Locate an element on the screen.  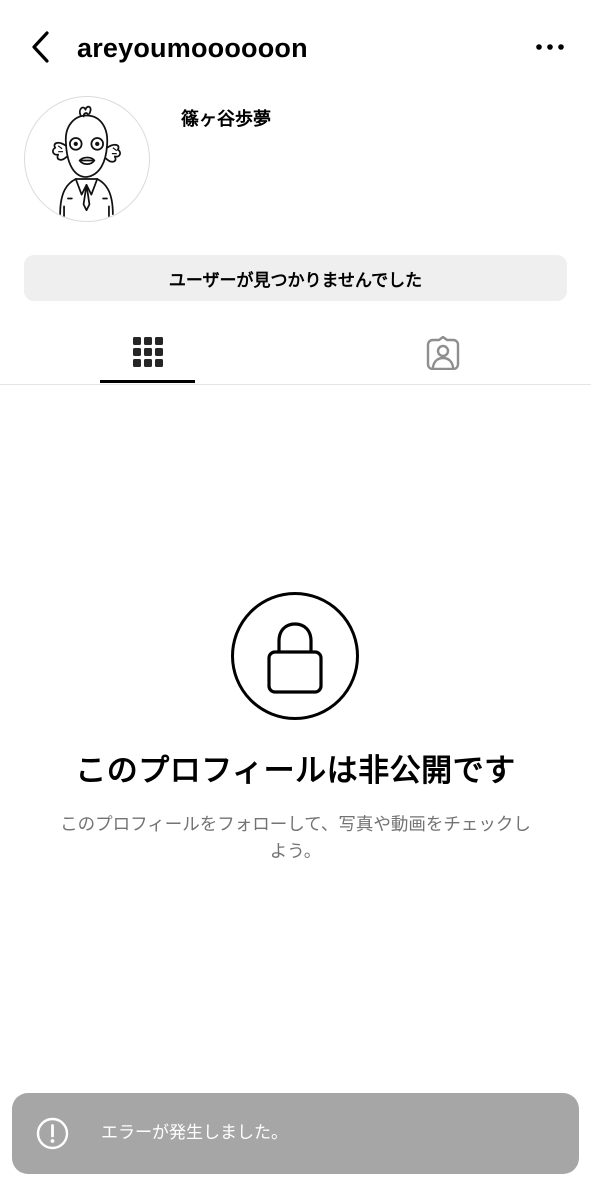
grid-icon is located at coordinates (148, 352).